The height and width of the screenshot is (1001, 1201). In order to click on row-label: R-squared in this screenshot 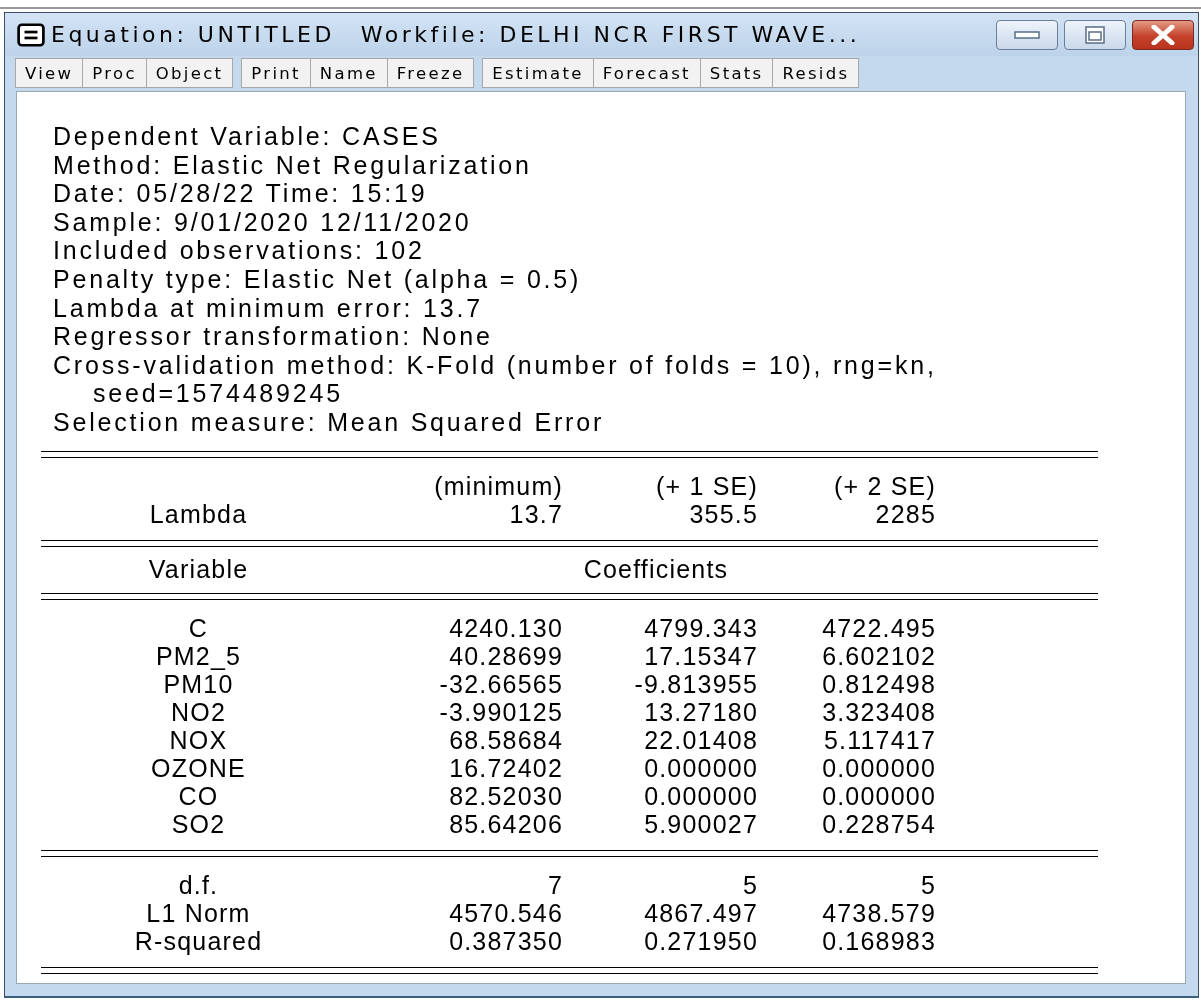, I will do `click(198, 940)`.